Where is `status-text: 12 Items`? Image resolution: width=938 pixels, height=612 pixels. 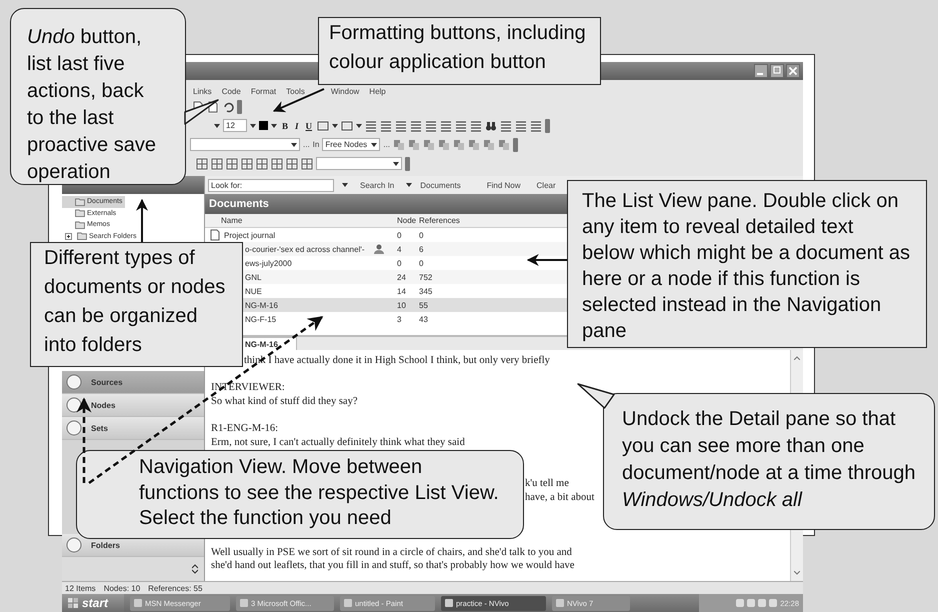 status-text: 12 Items is located at coordinates (80, 588).